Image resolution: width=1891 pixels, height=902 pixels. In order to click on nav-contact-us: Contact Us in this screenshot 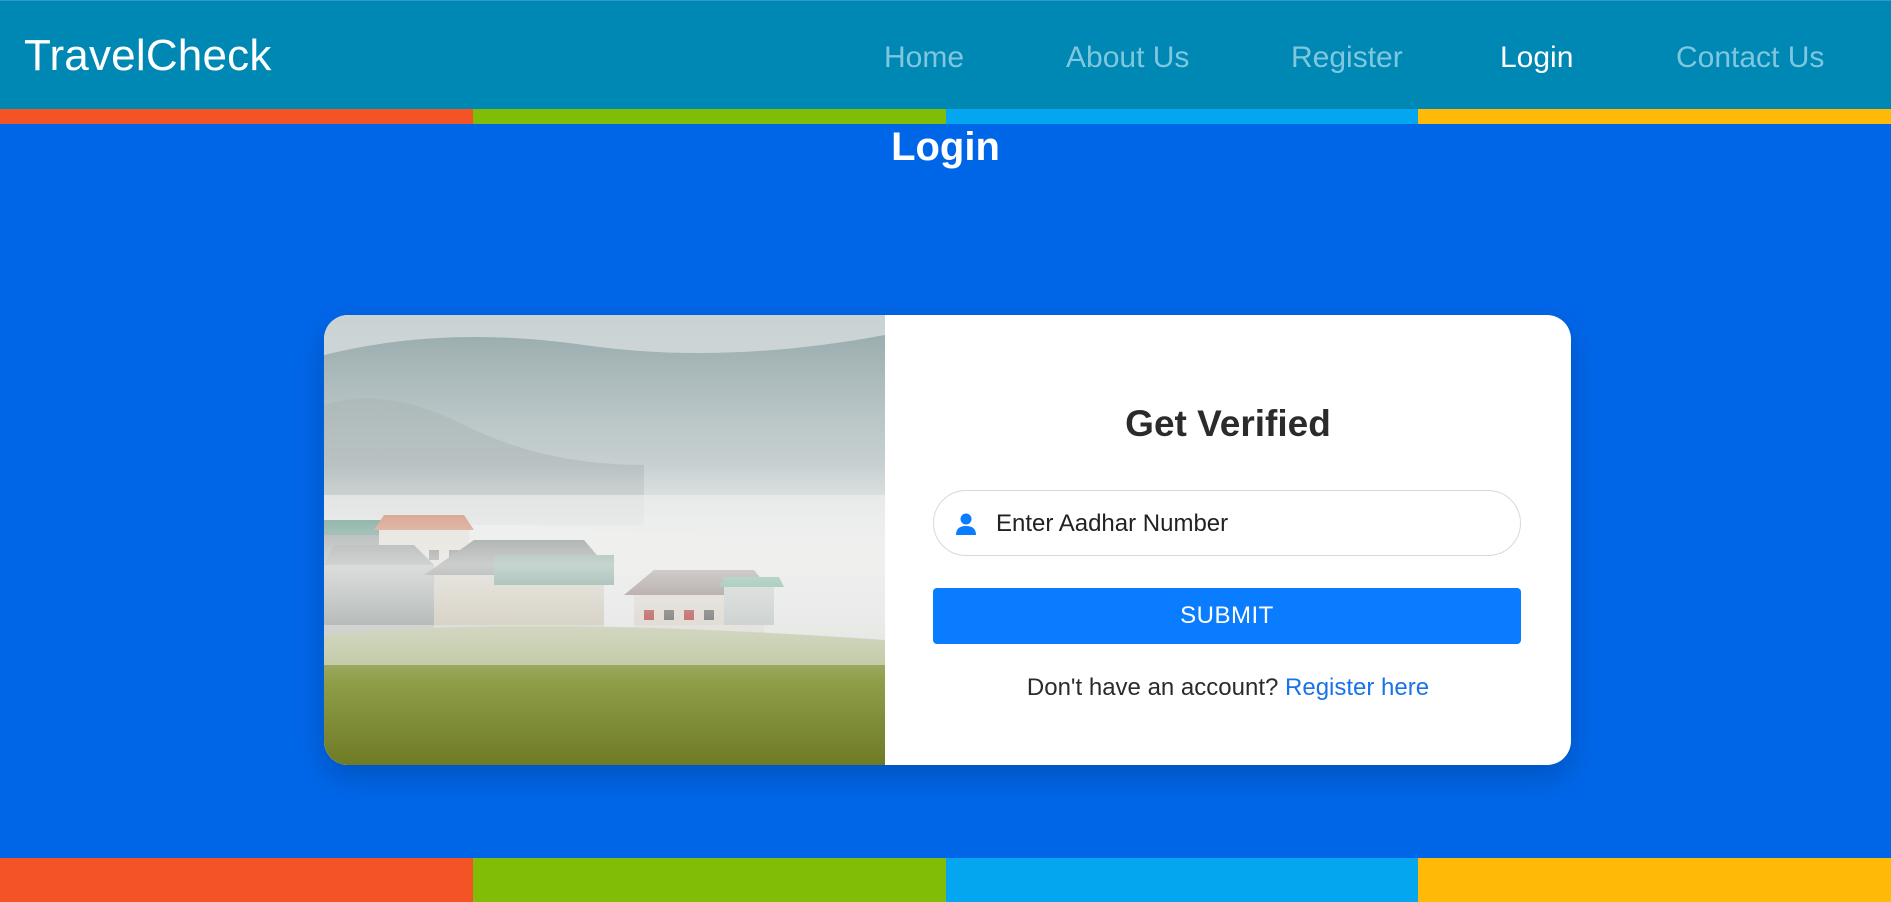, I will do `click(1750, 58)`.